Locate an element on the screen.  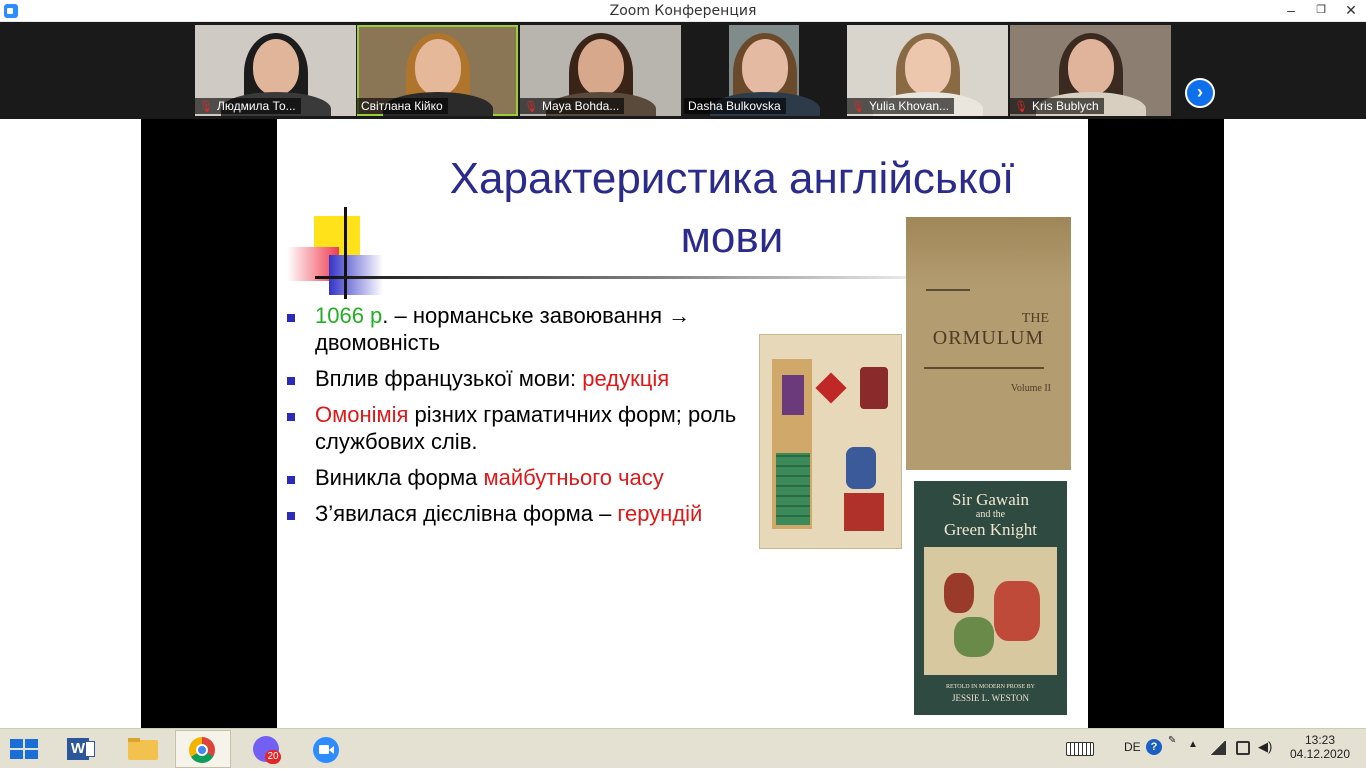
chevron-right-icon: › is located at coordinates (1200, 92).